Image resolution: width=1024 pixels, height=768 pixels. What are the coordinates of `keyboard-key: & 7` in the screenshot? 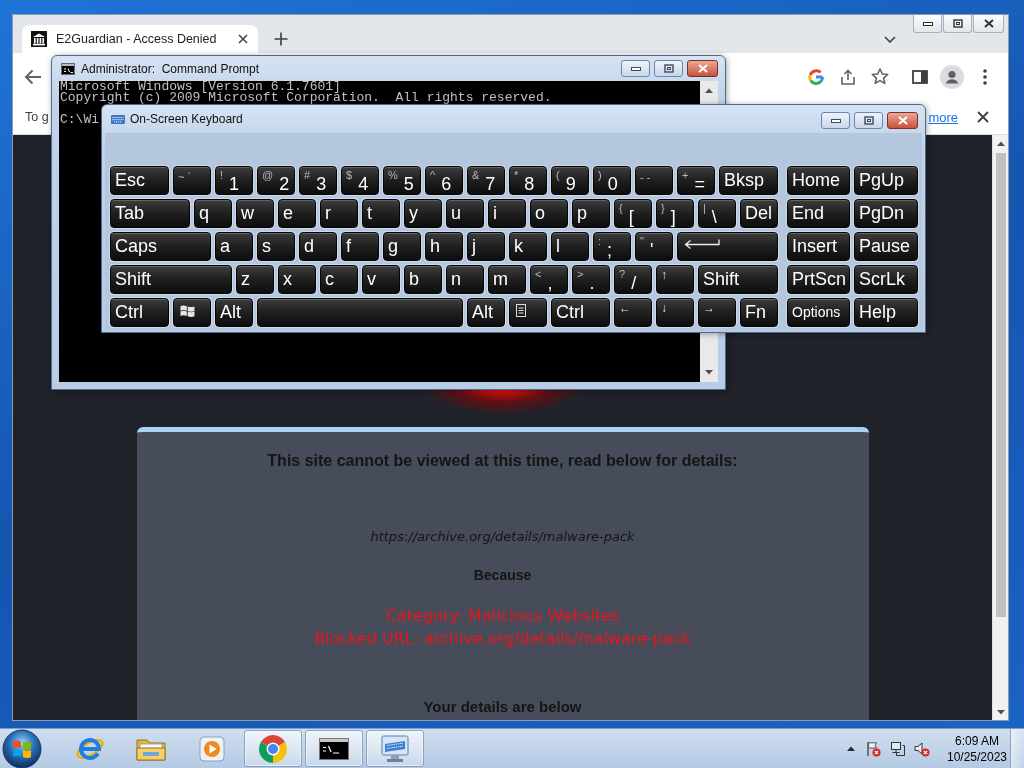 It's located at (486, 180).